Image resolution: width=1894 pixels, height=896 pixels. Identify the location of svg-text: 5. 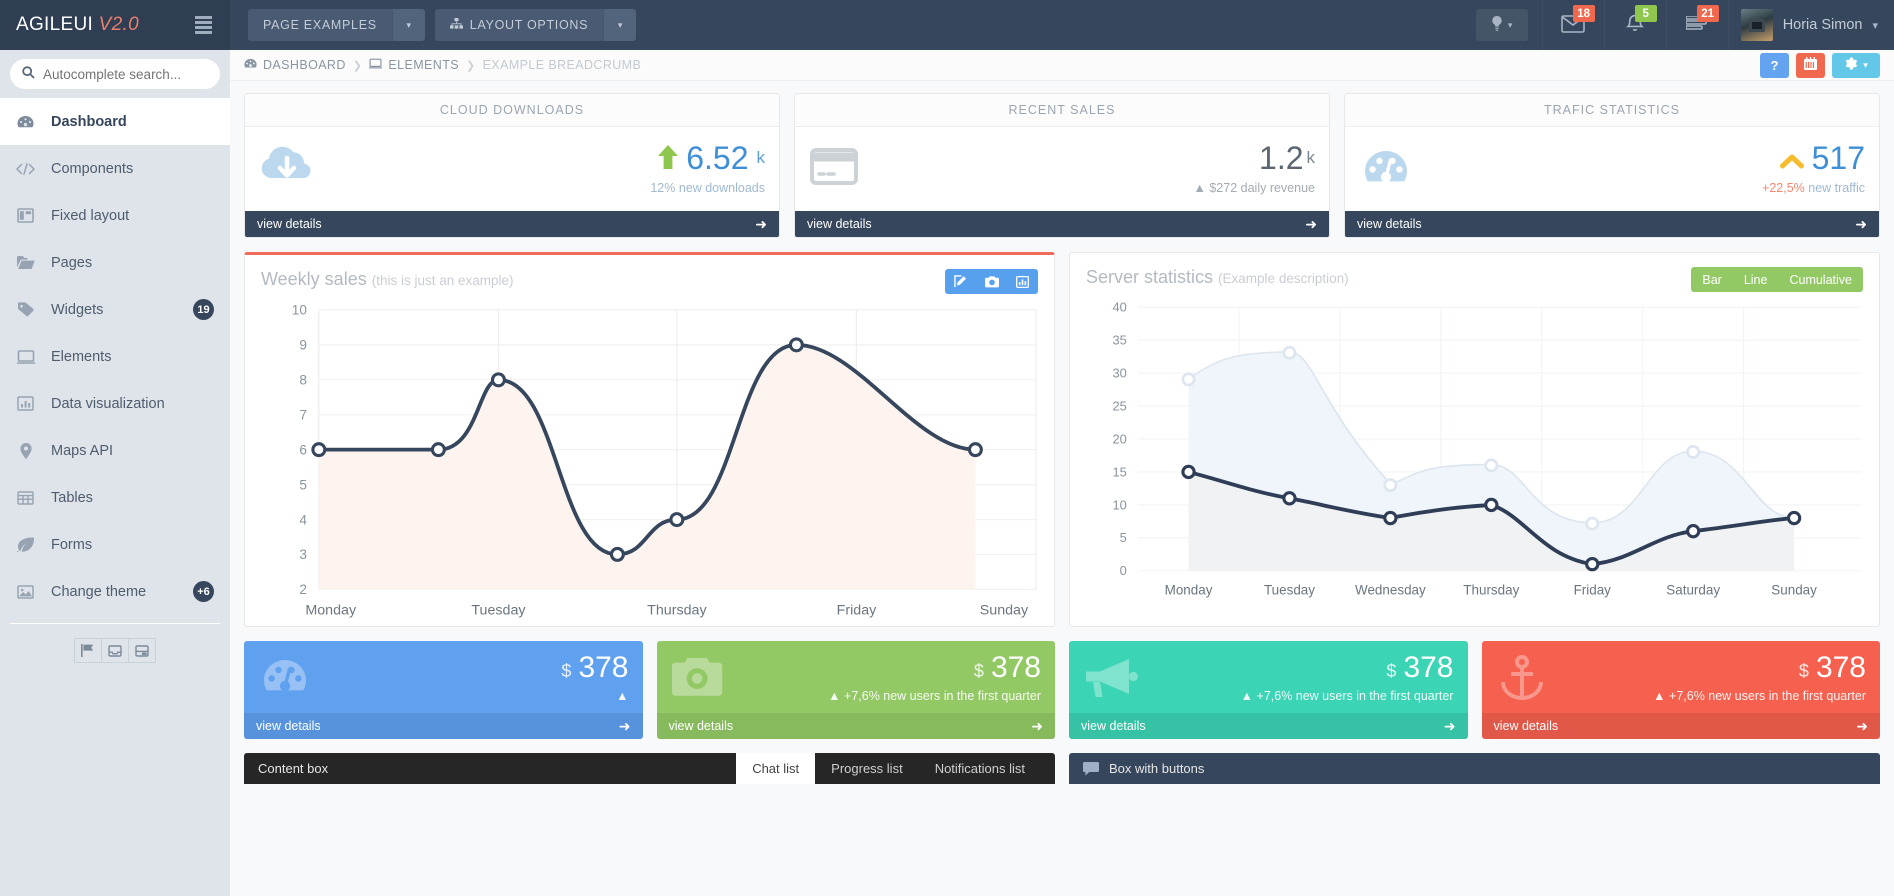
(1123, 537).